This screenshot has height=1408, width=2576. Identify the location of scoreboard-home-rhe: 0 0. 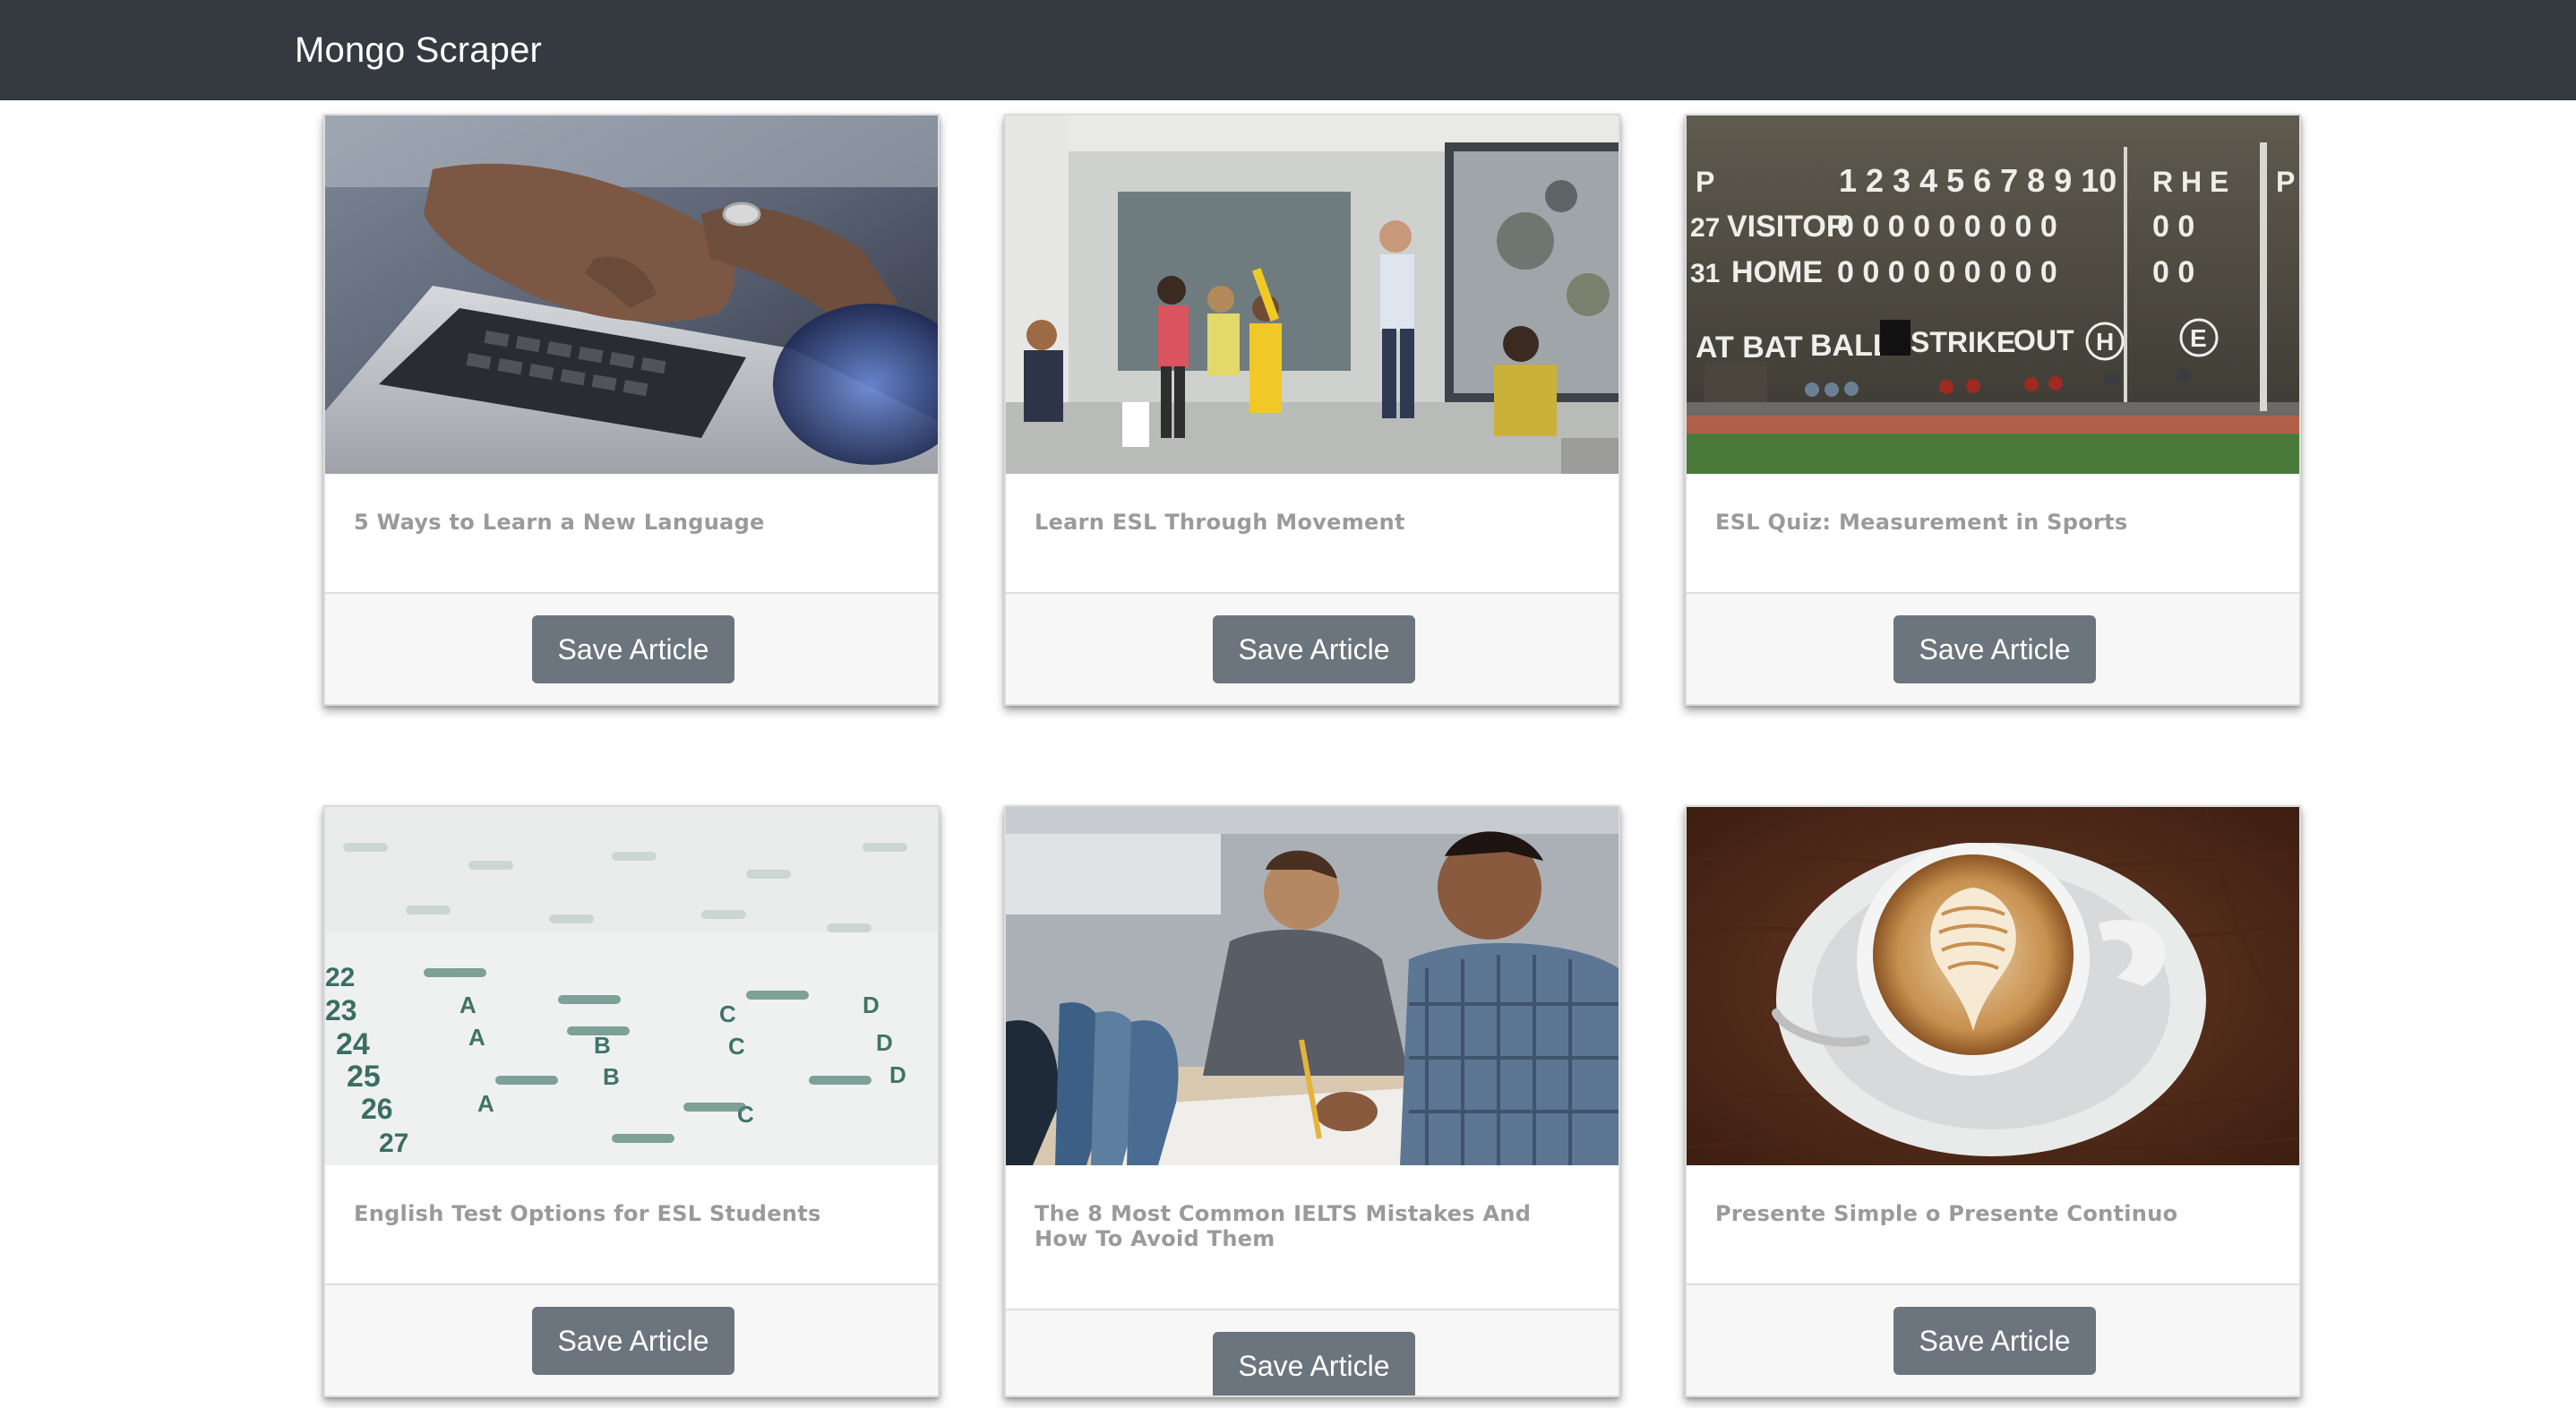
(2173, 272).